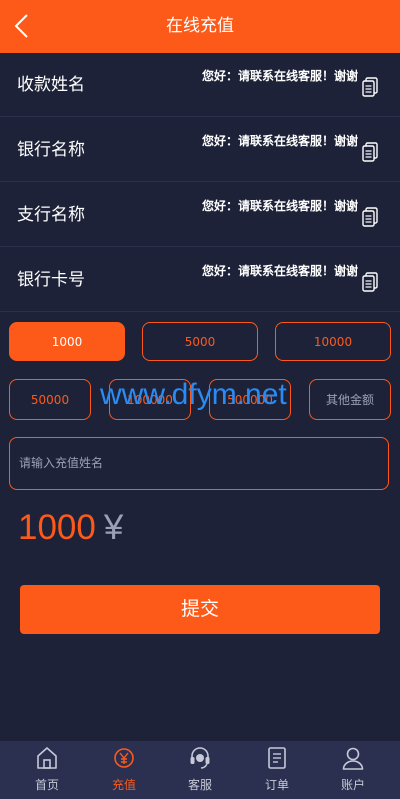 Image resolution: width=400 pixels, height=799 pixels. I want to click on info-row-payee-name: 收款姓名 您好：请联系在线客服！谢谢, so click(200, 85).